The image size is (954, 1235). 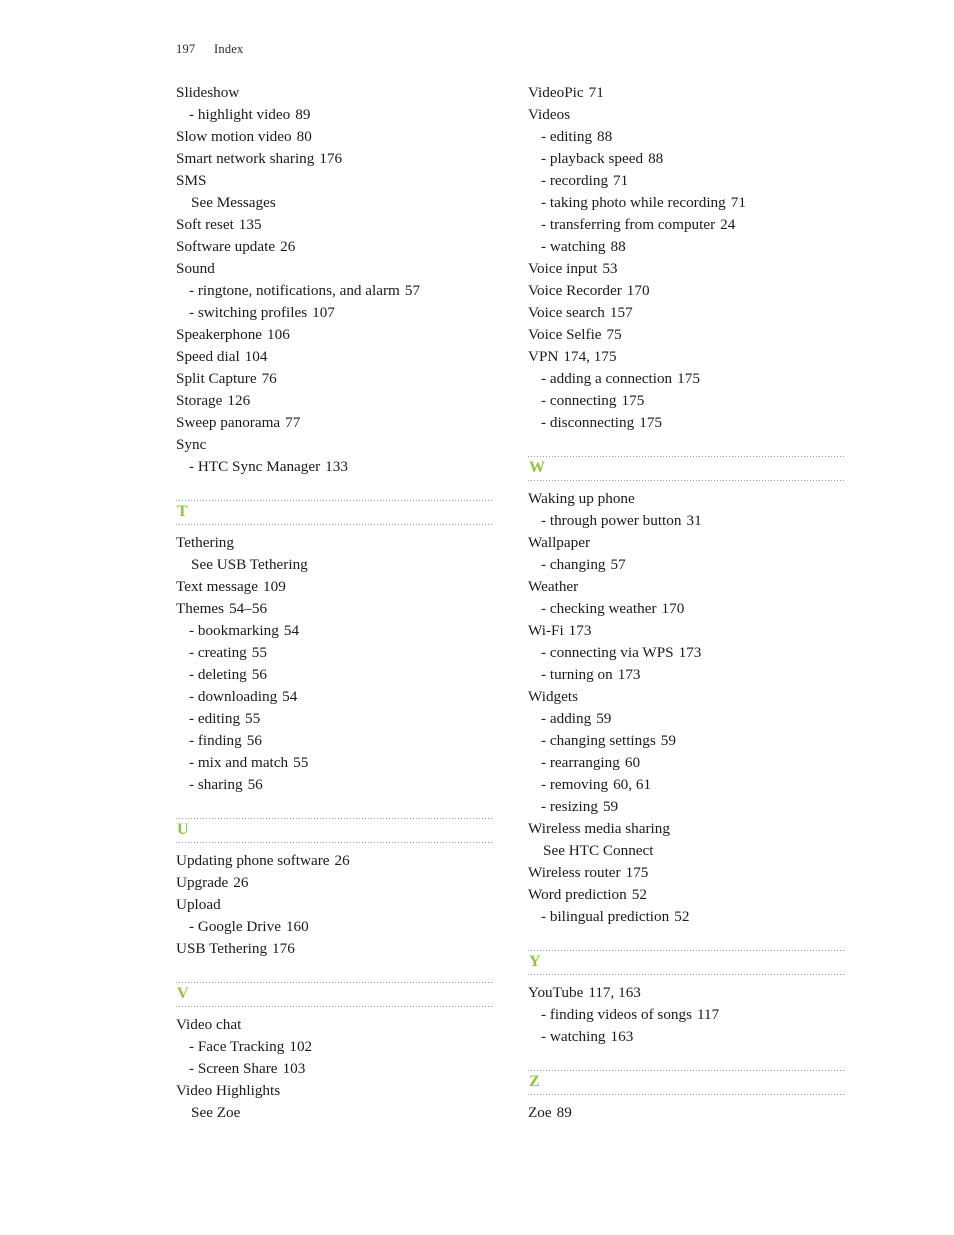 I want to click on index-entry: Voice Selfie 75, so click(x=687, y=335).